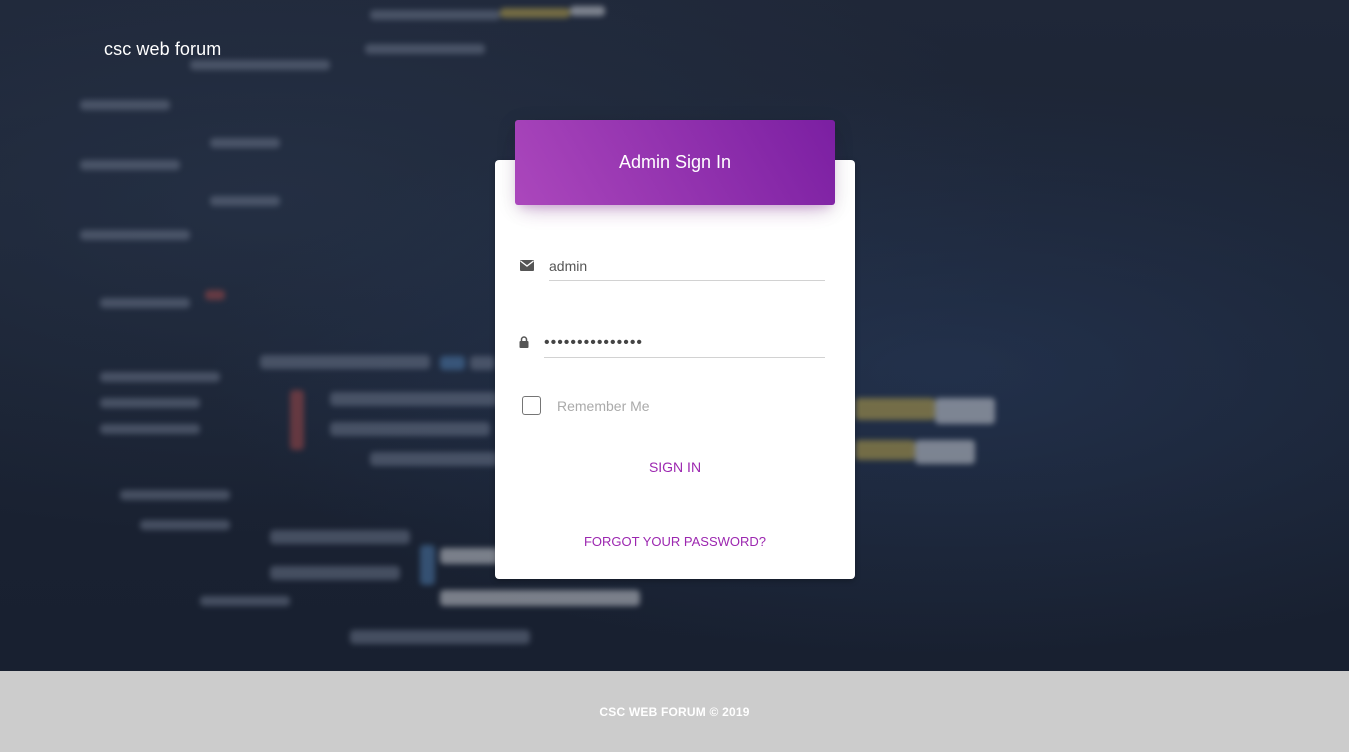 This screenshot has height=752, width=1349. I want to click on footer: CSC WEB FORUM © 2019, so click(674, 711).